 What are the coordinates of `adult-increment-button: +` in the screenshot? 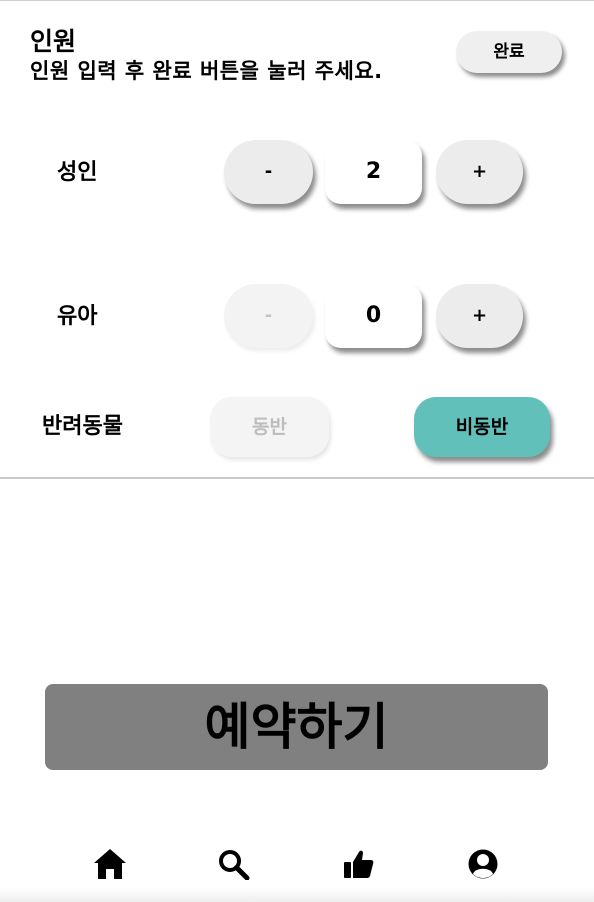 It's located at (479, 172).